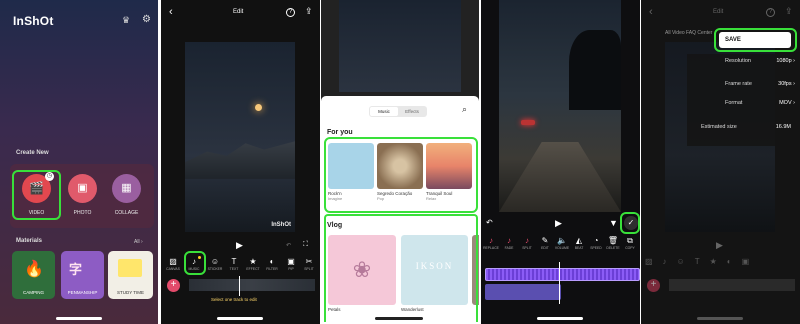  What do you see at coordinates (491, 243) in the screenshot?
I see `tool-replace: ♪ REPLACE` at bounding box center [491, 243].